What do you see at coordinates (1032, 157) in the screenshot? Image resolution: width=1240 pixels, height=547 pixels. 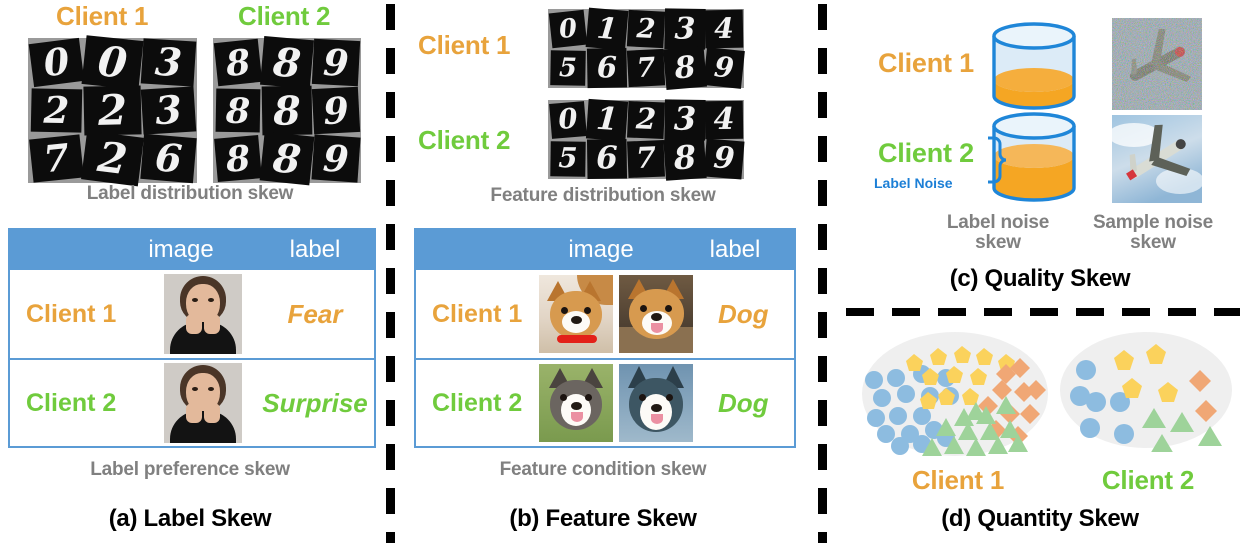 I see `cylinder-client2` at bounding box center [1032, 157].